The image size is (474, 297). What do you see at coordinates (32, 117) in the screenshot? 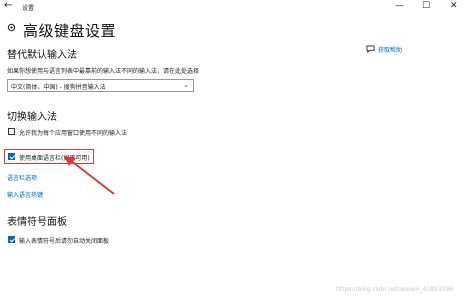
I see `switching-heading: 切换输入法` at bounding box center [32, 117].